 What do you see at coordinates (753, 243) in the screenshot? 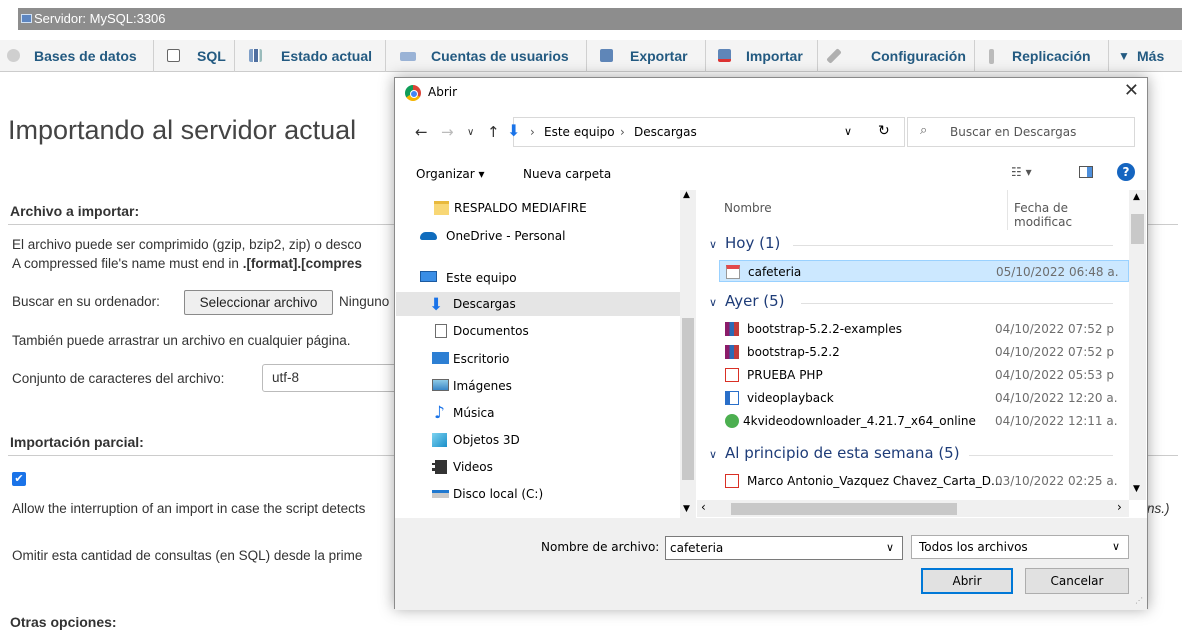
I see `group-label: Hoy (1)` at bounding box center [753, 243].